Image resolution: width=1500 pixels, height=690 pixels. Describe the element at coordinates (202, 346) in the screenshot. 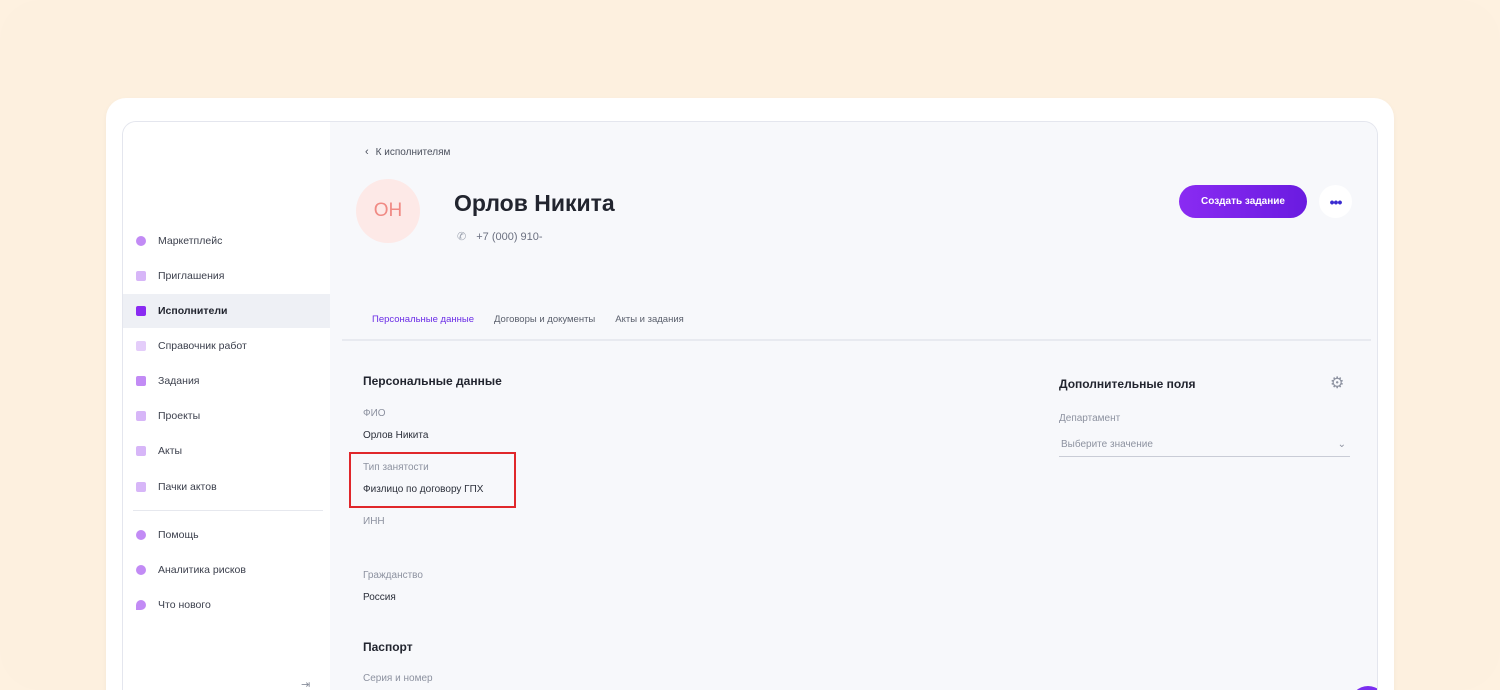

I see `sidebar-item-label: Справочник работ` at that location.